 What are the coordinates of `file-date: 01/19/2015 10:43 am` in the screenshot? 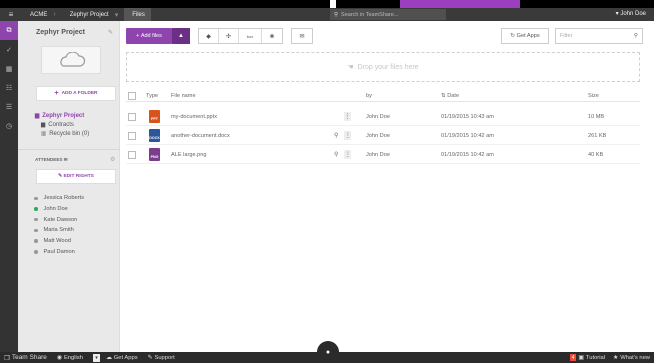 It's located at (467, 116).